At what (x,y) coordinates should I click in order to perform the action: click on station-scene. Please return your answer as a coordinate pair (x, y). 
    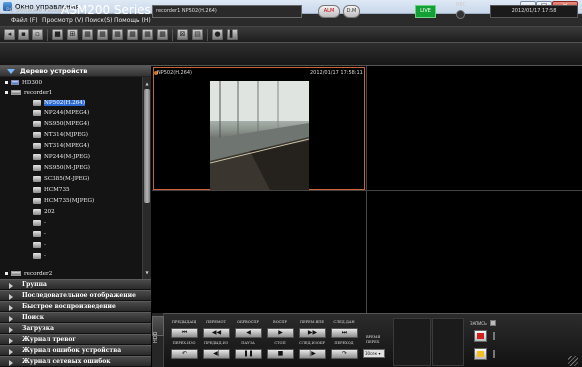
    Looking at the image, I should click on (259, 135).